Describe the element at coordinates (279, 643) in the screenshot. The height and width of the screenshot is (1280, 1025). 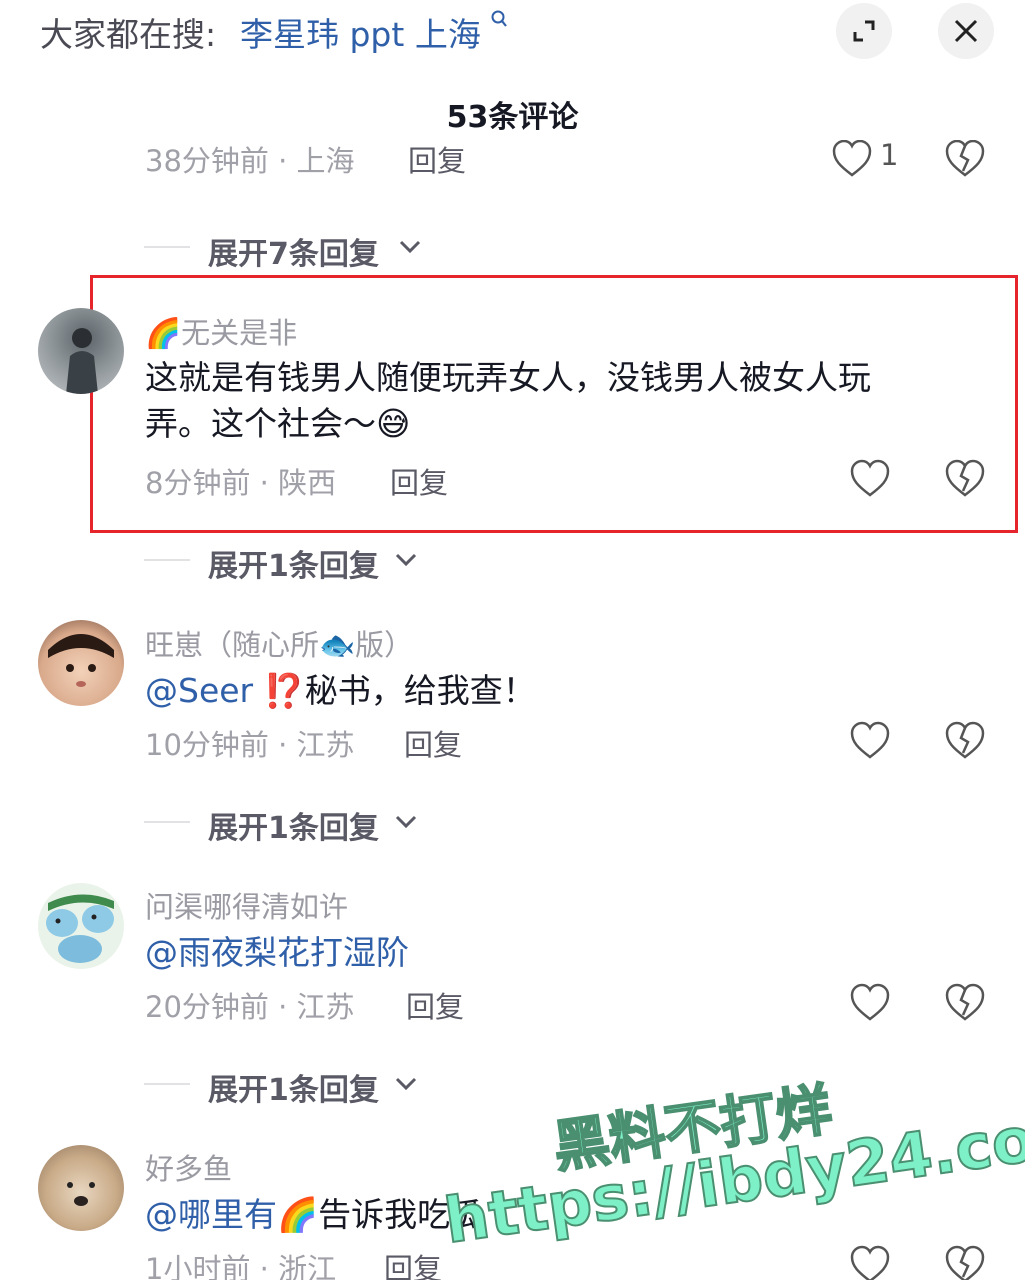
I see `comment-nickname: 旺崽（随心所🐟版）` at that location.